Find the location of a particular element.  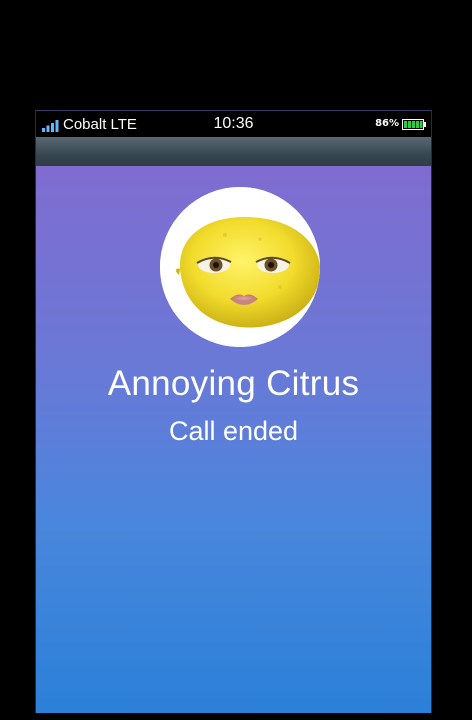

call-status: Call ended is located at coordinates (233, 431).